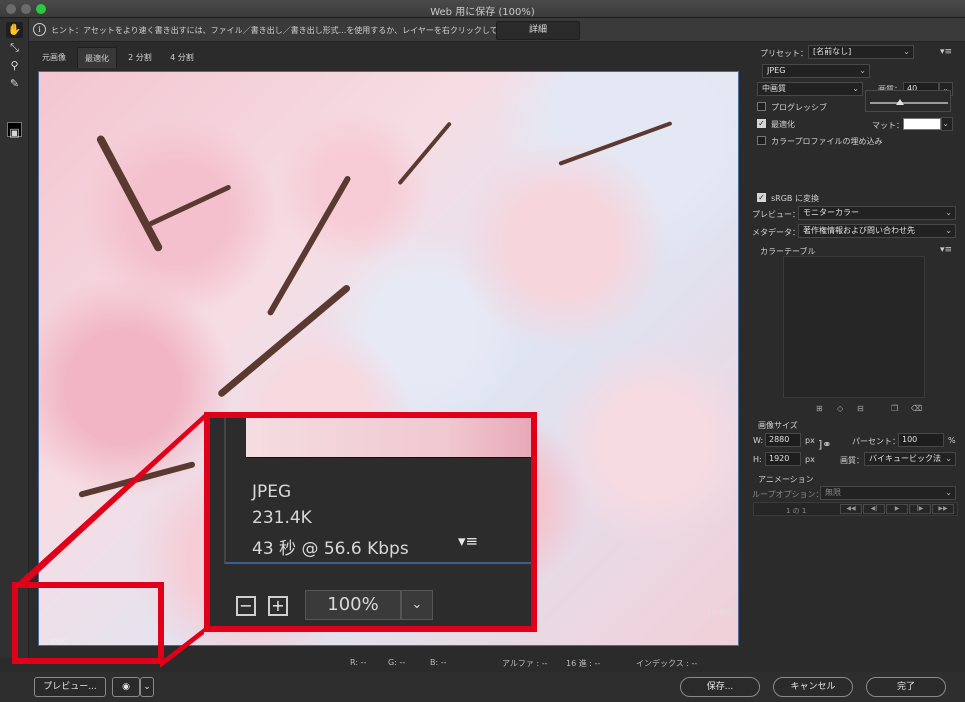 Image resolution: width=965 pixels, height=702 pixels. I want to click on status-g: G: --, so click(397, 662).